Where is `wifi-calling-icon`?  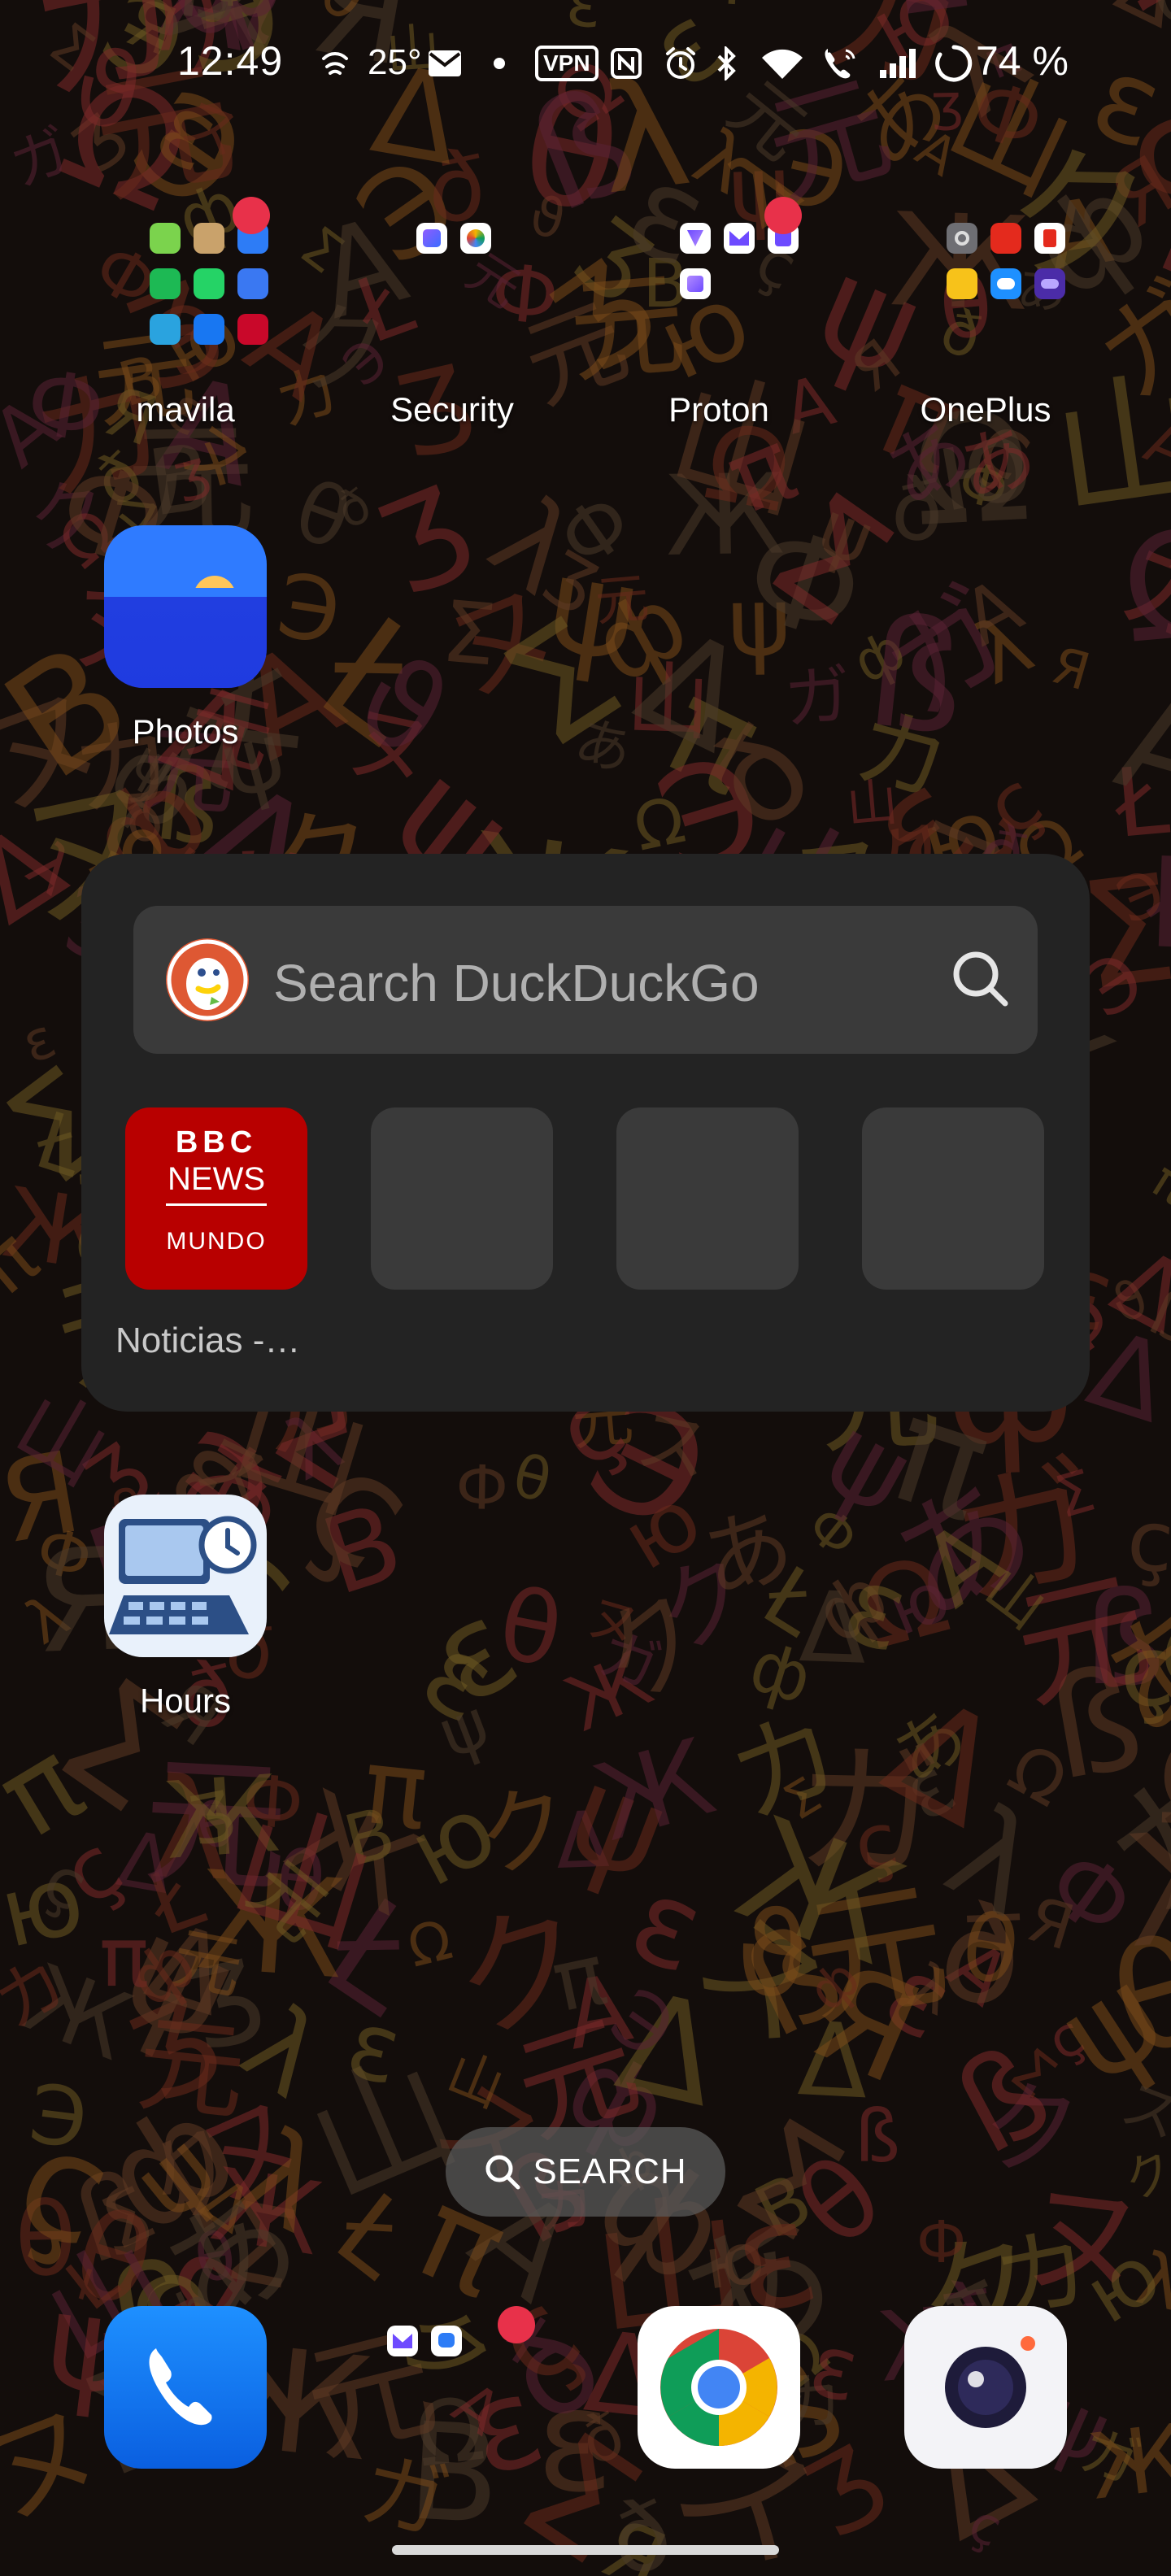 wifi-calling-icon is located at coordinates (840, 64).